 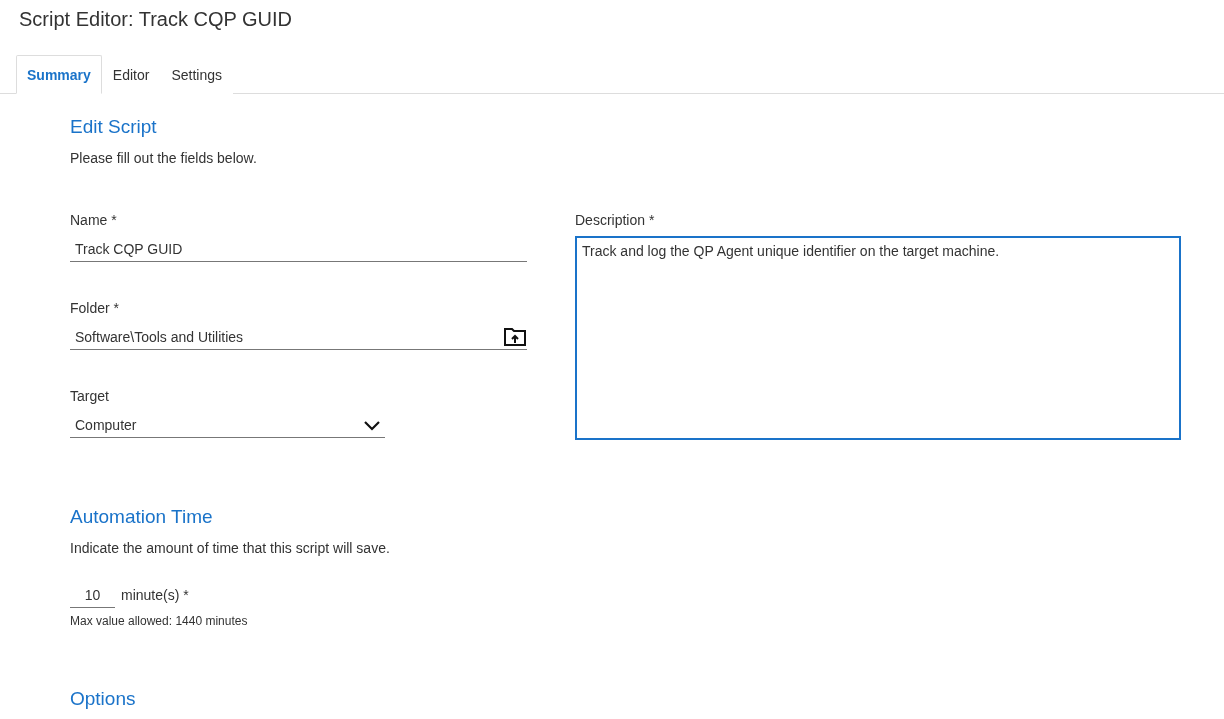 What do you see at coordinates (59, 74) in the screenshot?
I see `tab: Summary` at bounding box center [59, 74].